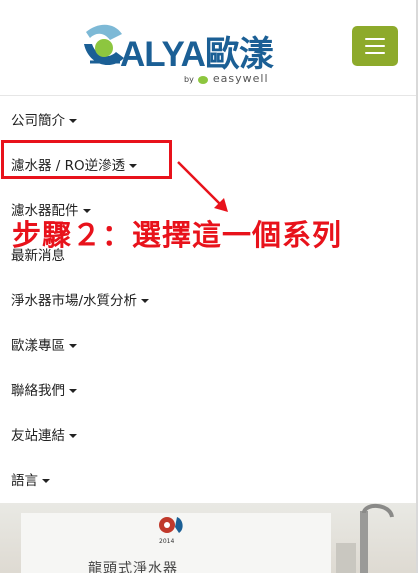  Describe the element at coordinates (133, 567) in the screenshot. I see `banner-title: 龍頭式淨水器` at that location.